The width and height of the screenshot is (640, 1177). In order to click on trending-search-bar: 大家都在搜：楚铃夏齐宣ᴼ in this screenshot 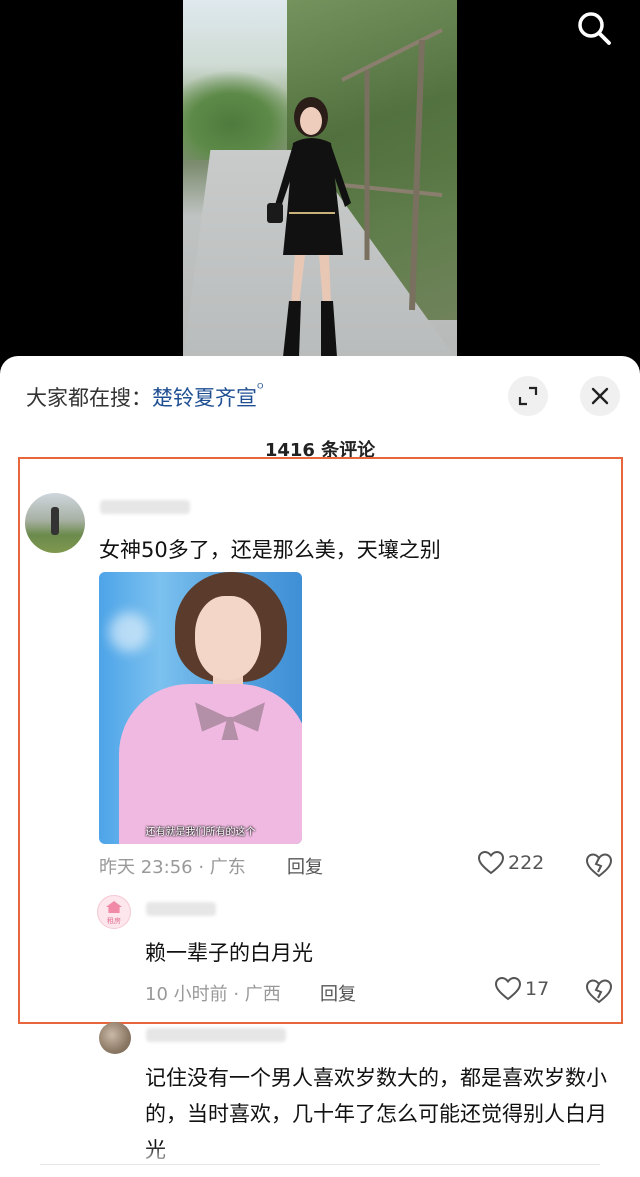, I will do `click(144, 397)`.